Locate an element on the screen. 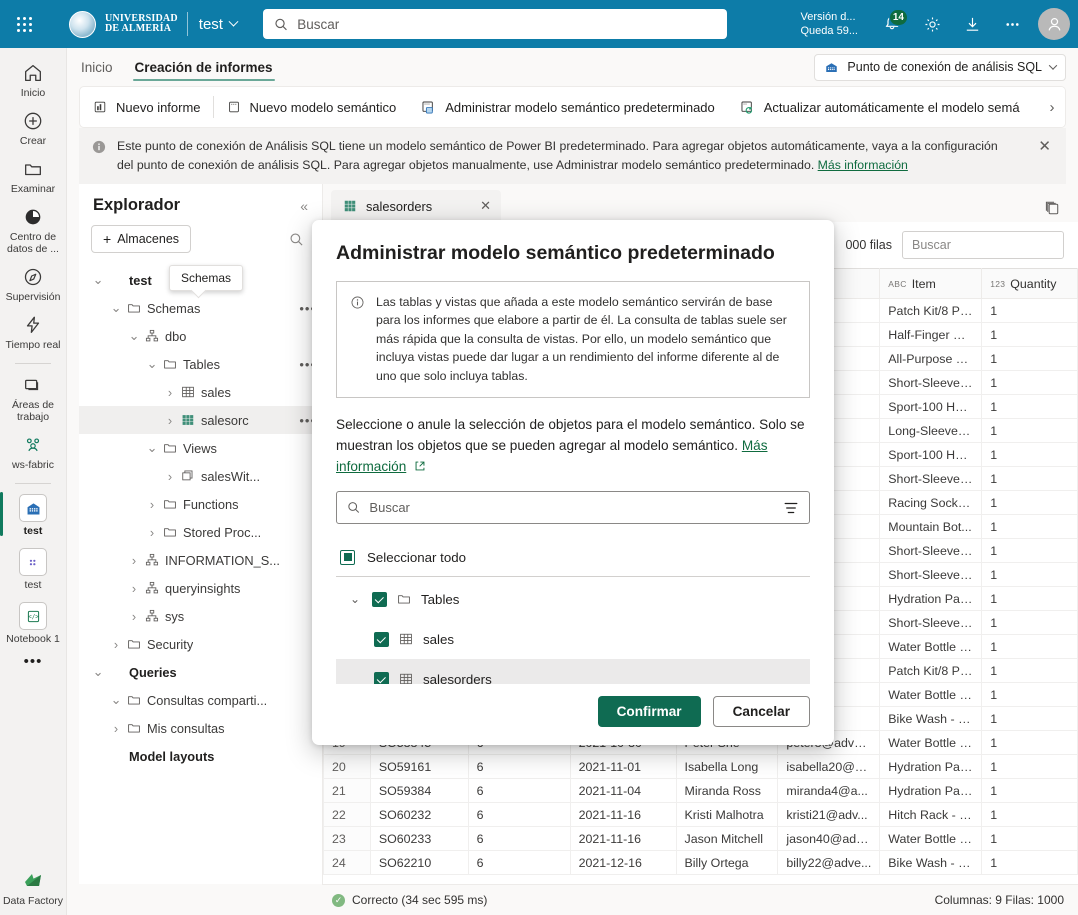  select-all-row: Seleccionar todo is located at coordinates (573, 557).